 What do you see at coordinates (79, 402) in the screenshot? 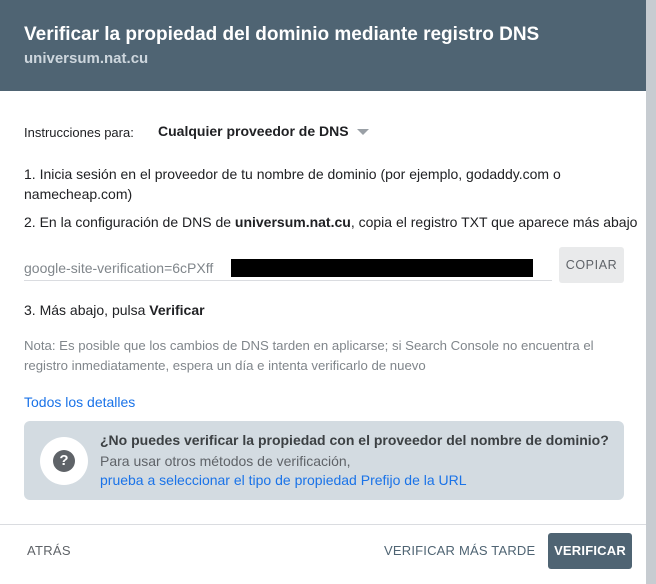
I see `all-details-link: Todos los detalles` at bounding box center [79, 402].